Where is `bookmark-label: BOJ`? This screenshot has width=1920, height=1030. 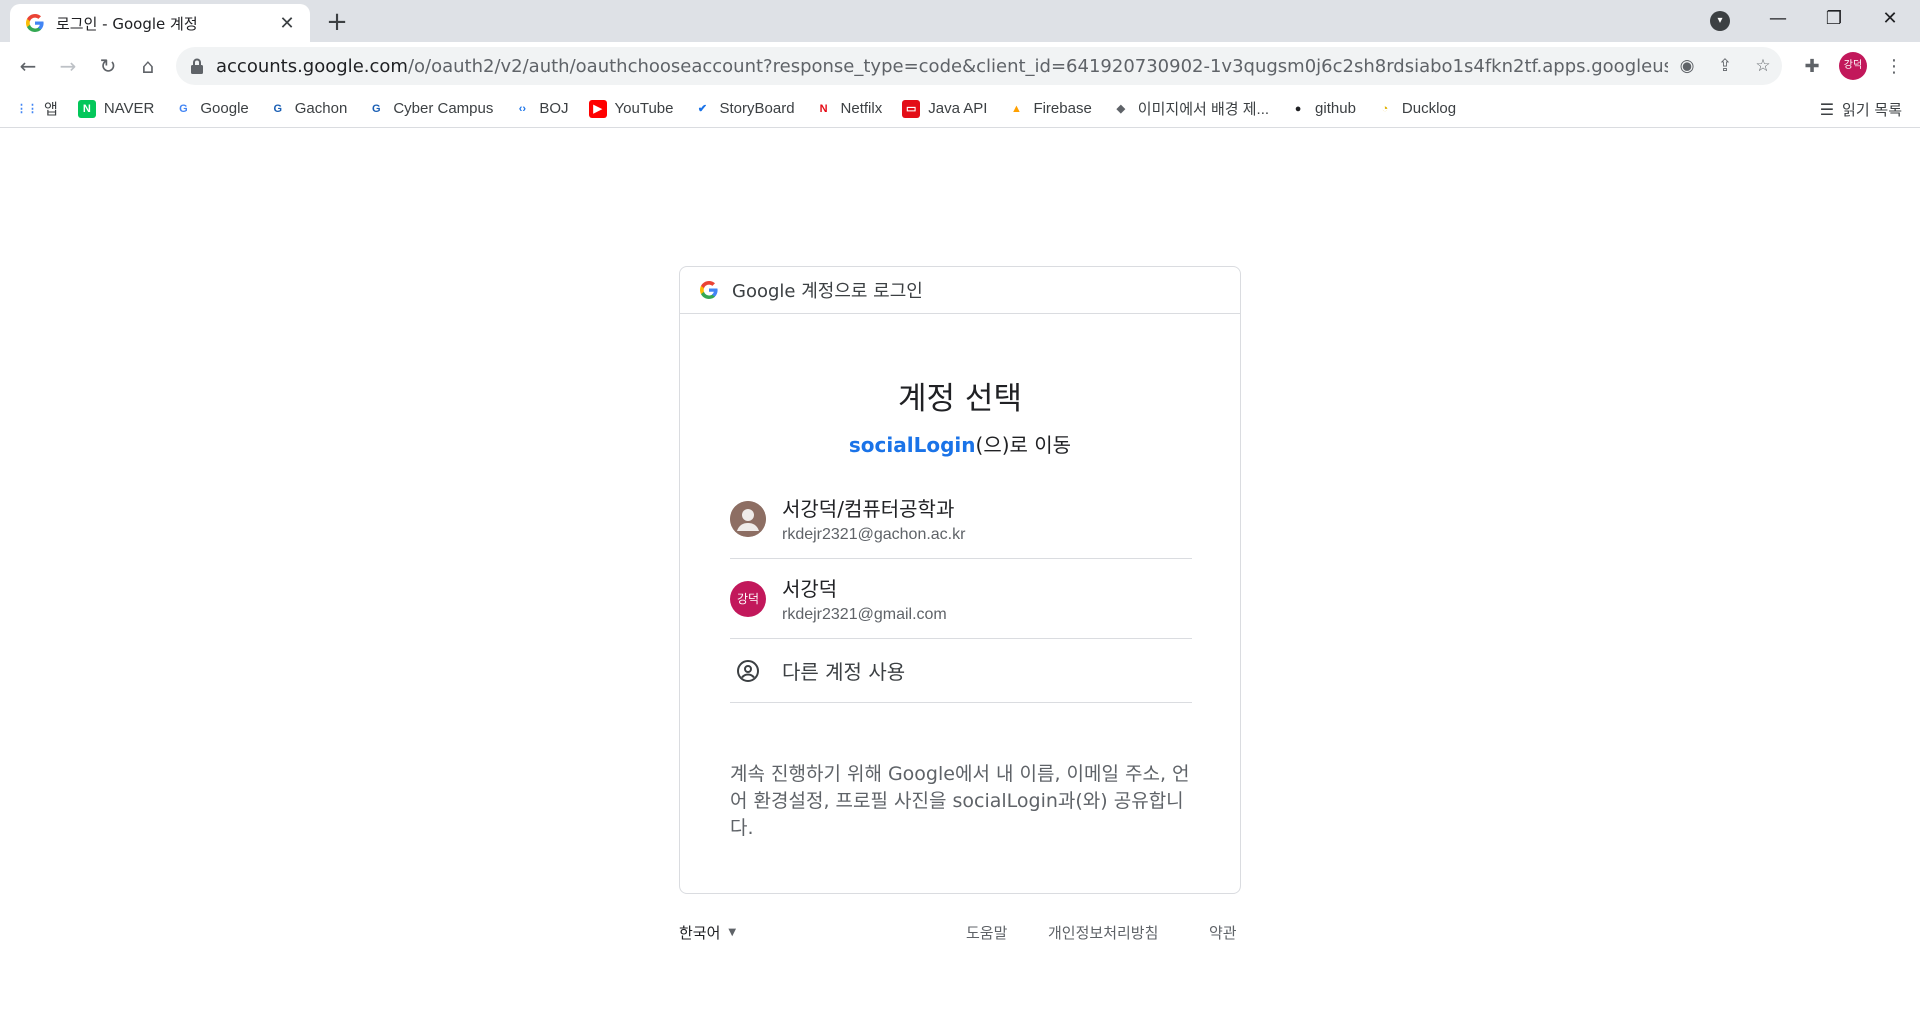
bookmark-label: BOJ is located at coordinates (554, 108).